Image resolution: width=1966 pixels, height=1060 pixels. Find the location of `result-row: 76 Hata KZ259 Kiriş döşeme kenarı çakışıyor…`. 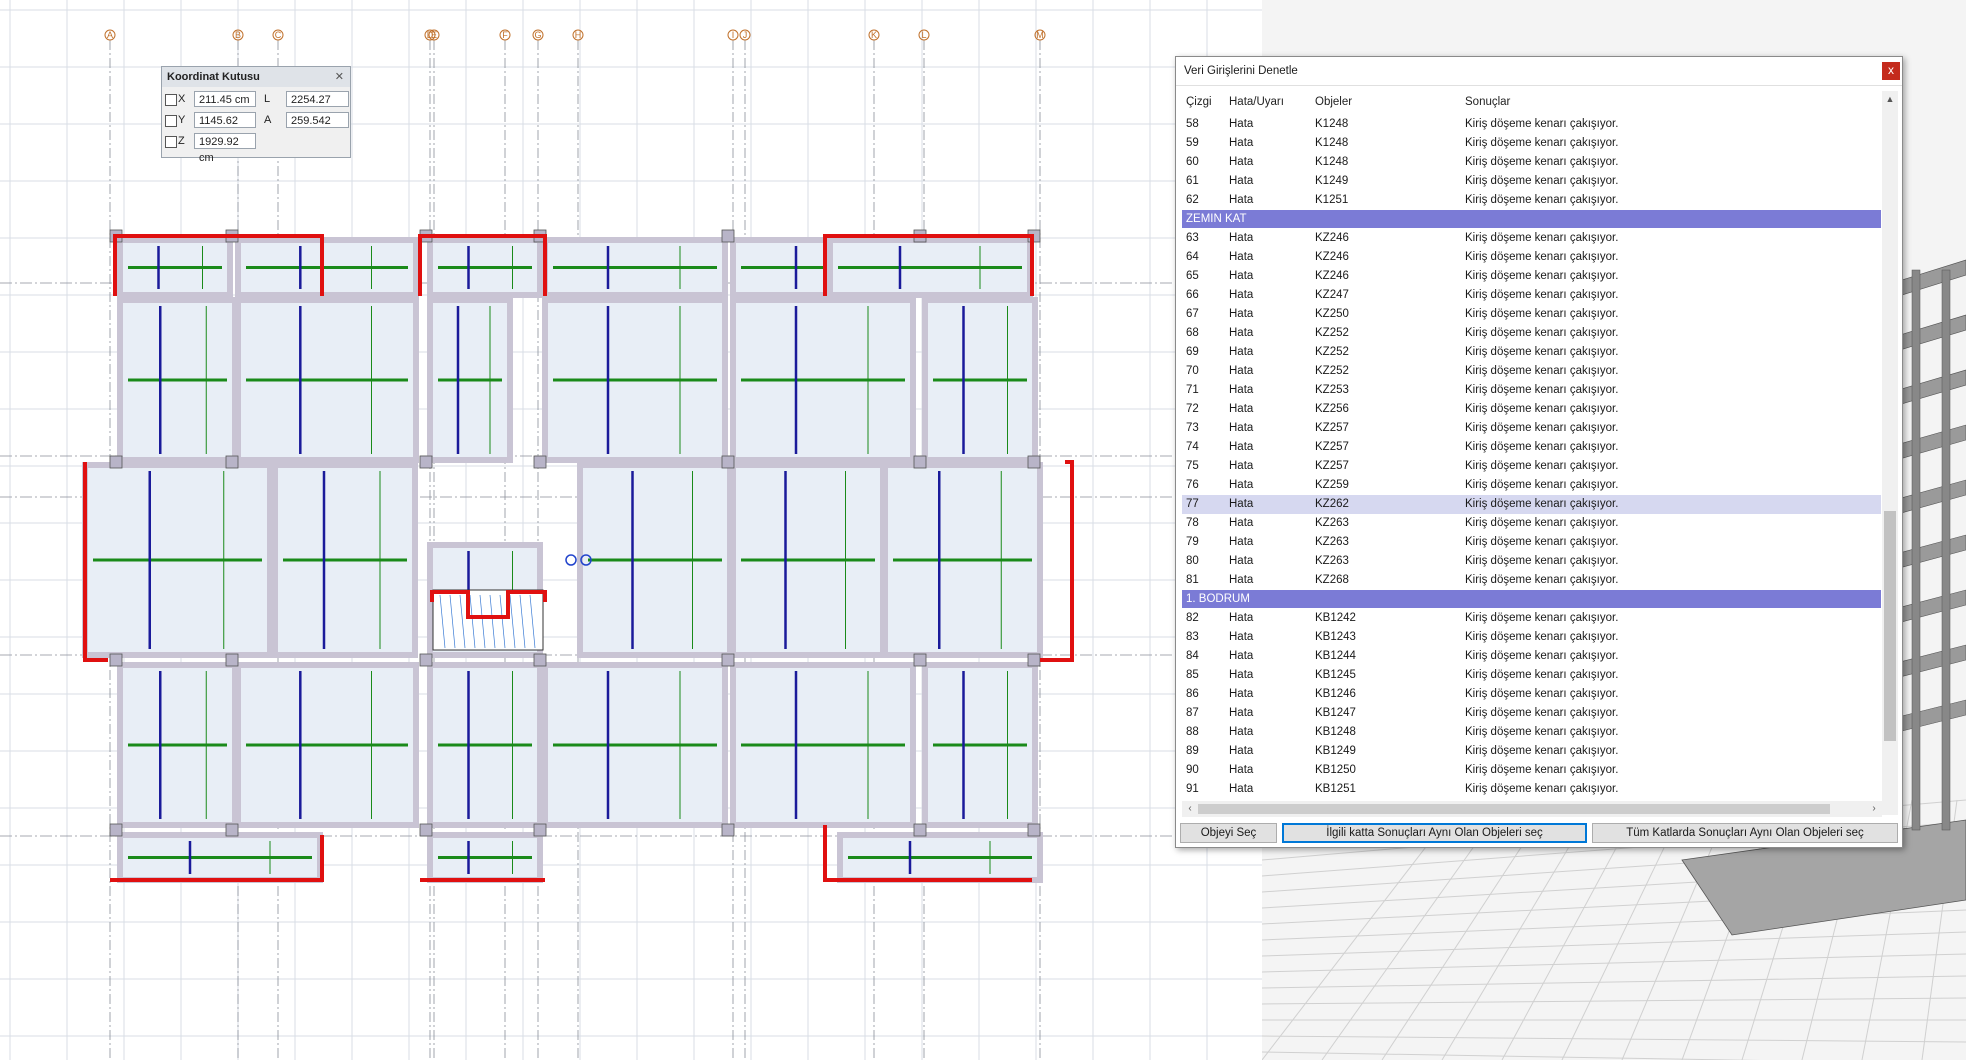

result-row: 76 Hata KZ259 Kiriş döşeme kenarı çakışıyor… is located at coordinates (1531, 485).